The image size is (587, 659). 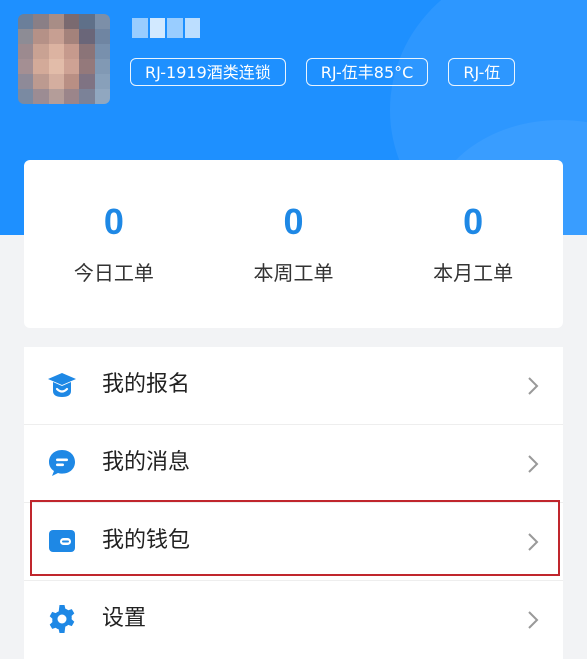 I want to click on menu-item-wallet: 我的钱包, so click(x=293, y=542).